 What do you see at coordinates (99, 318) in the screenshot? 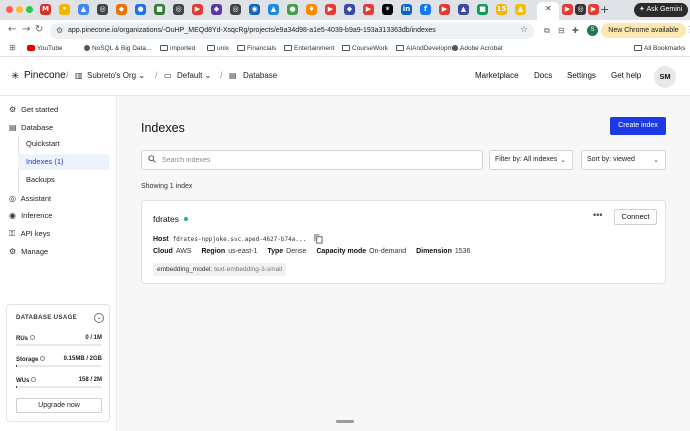
I see `collapse-icon: ⌄` at bounding box center [99, 318].